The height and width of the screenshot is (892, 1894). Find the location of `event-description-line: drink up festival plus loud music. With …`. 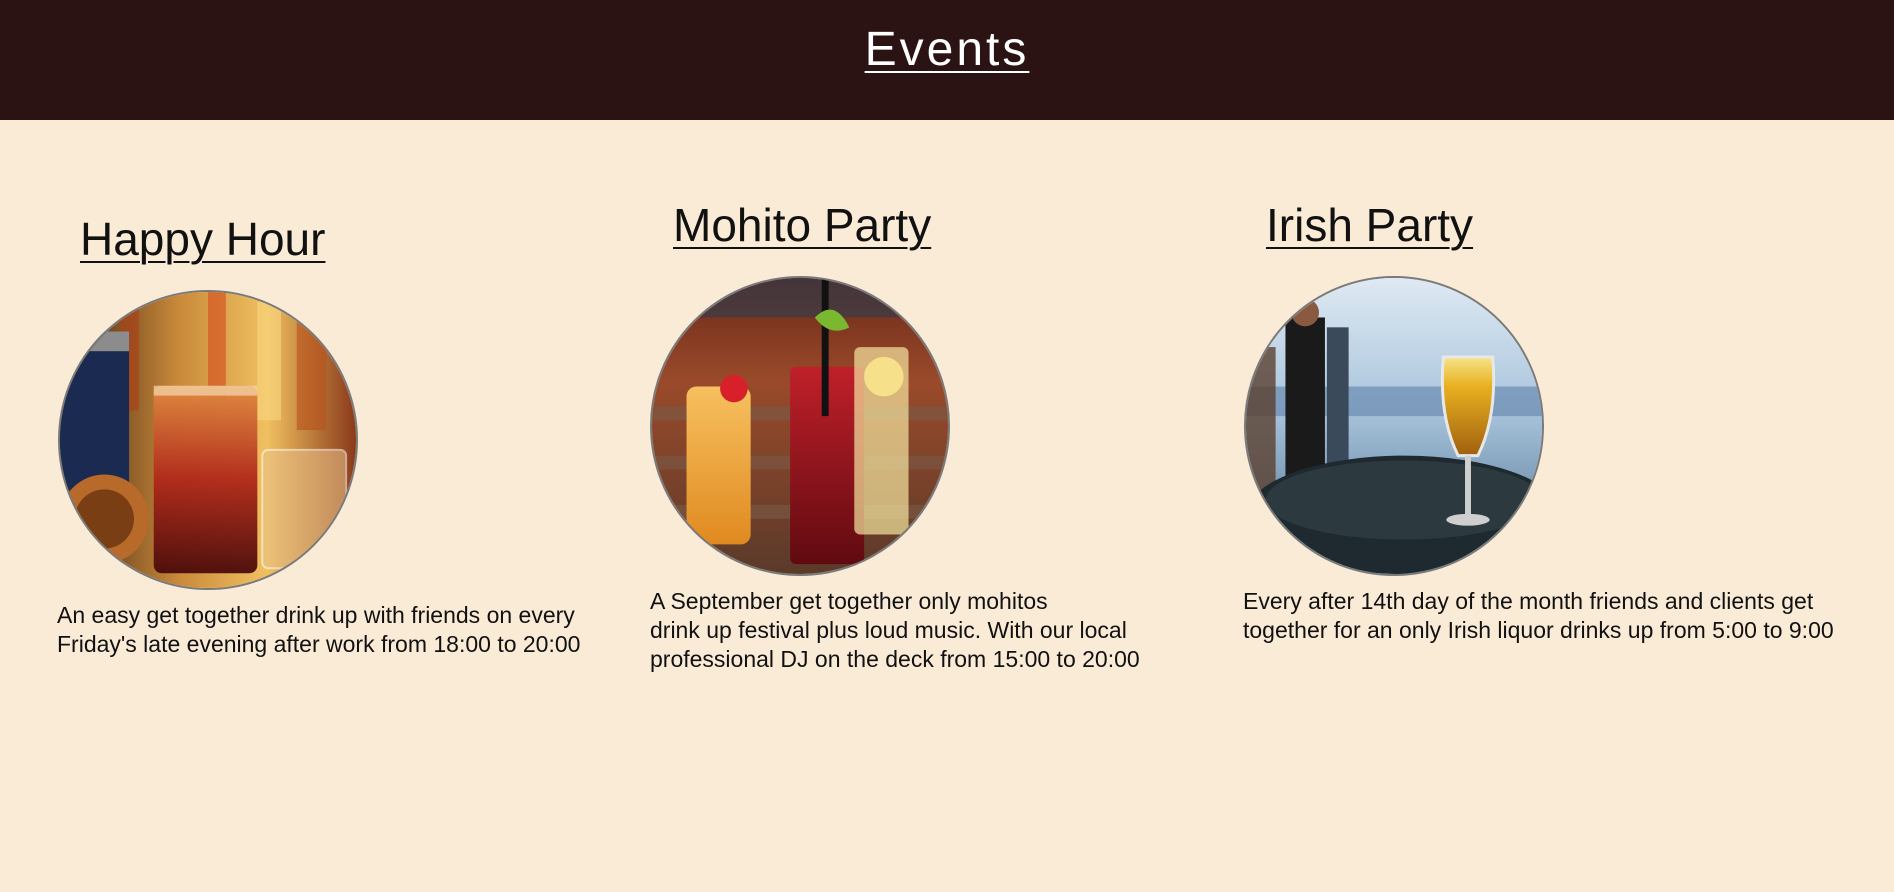

event-description-line: drink up festival plus loud music. With … is located at coordinates (895, 644).